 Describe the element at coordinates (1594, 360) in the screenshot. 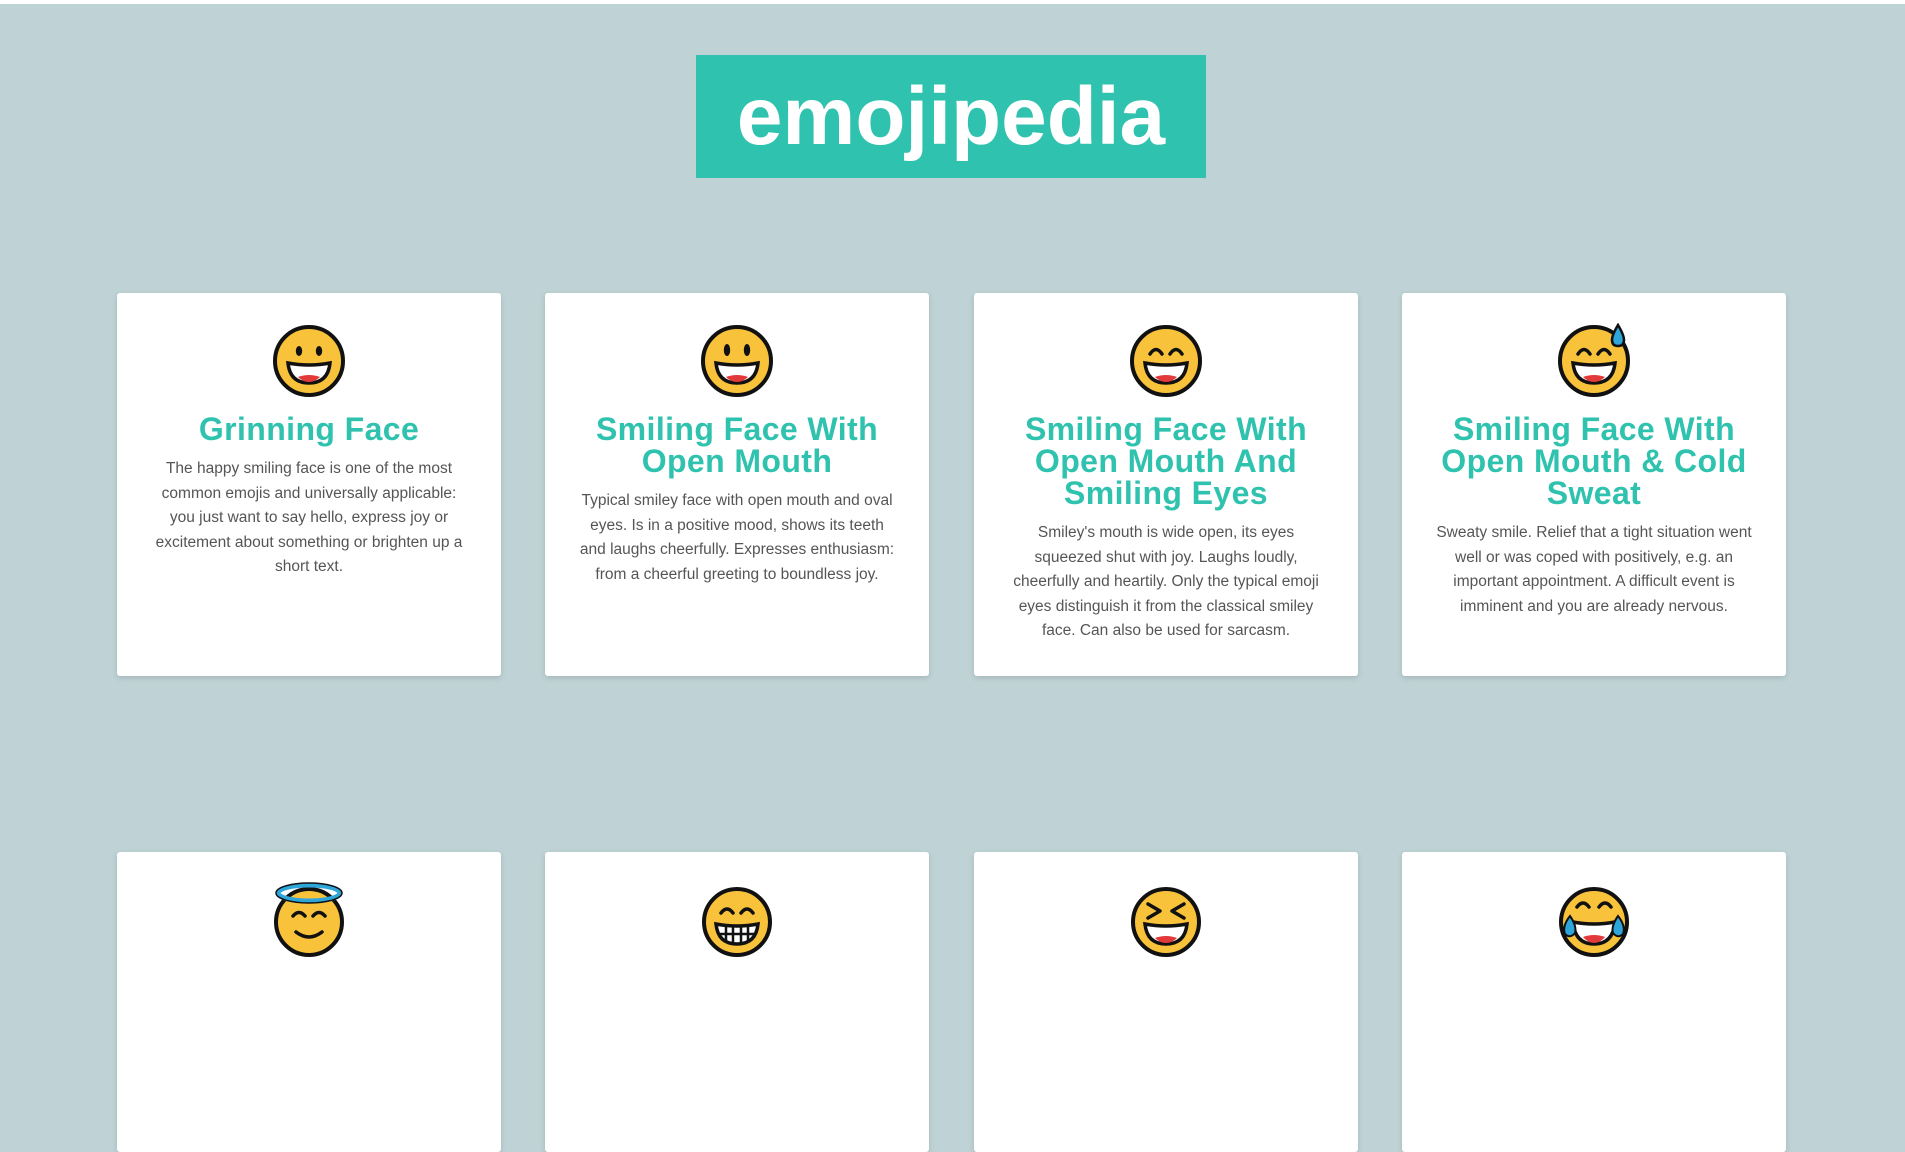

I see `smiling-face-cold-sweat-icon` at that location.